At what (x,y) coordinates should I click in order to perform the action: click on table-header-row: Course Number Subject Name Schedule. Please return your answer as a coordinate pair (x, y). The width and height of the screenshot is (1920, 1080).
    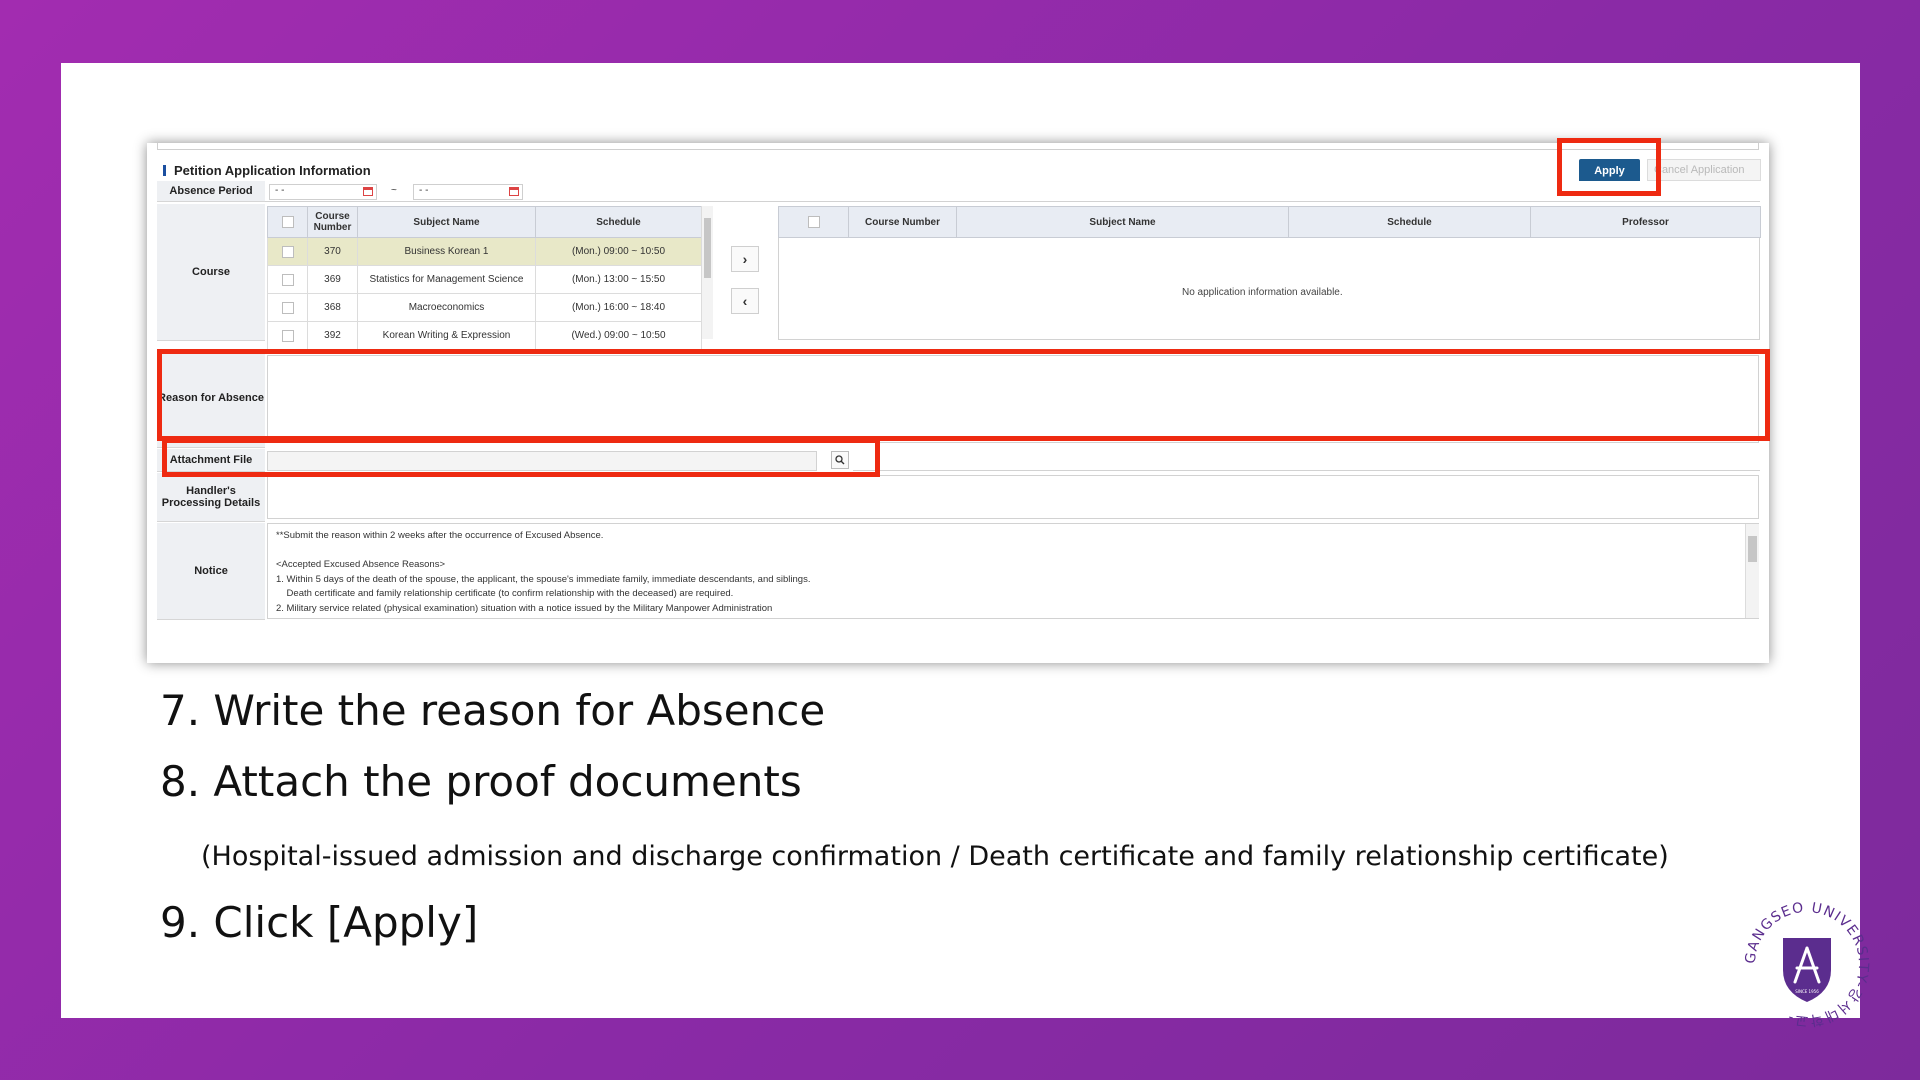
    Looking at the image, I should click on (484, 222).